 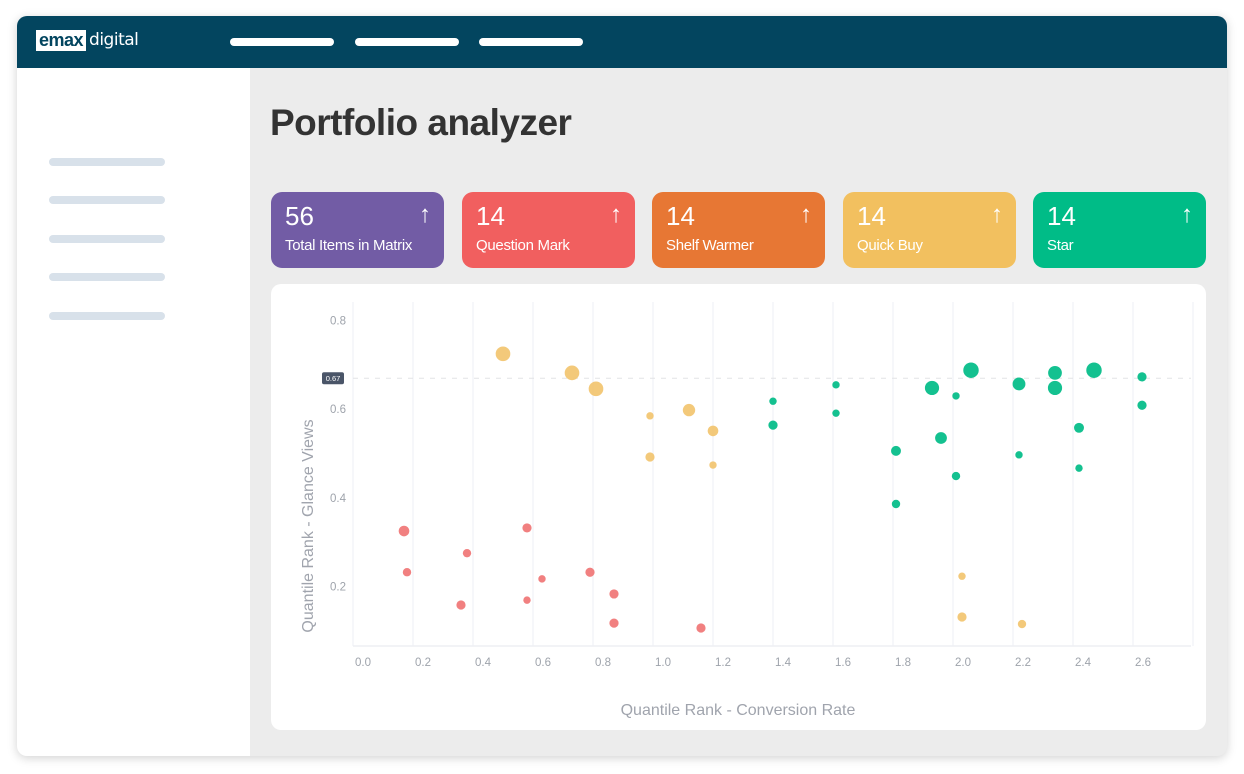 I want to click on card-label: Question Mark, so click(x=523, y=245).